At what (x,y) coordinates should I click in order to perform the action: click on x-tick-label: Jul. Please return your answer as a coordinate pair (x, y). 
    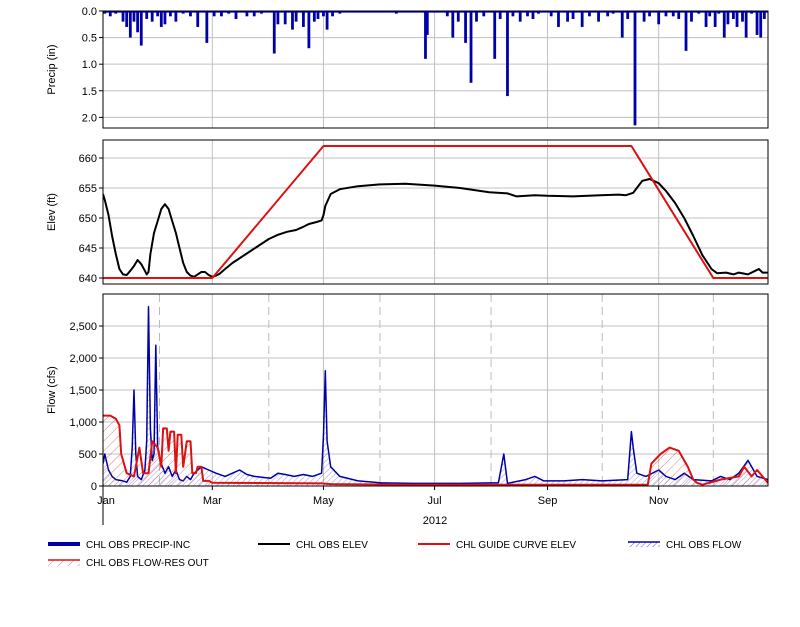
    Looking at the image, I should click on (435, 501).